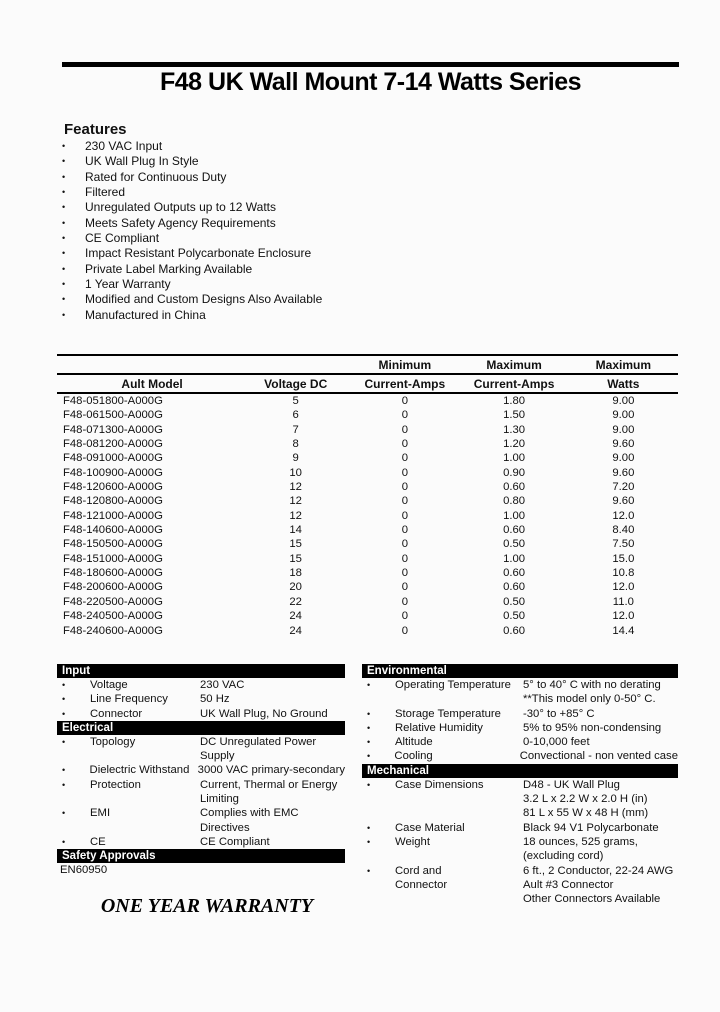 The height and width of the screenshot is (1012, 720). Describe the element at coordinates (520, 828) in the screenshot. I see `spec-row: • Case Material Black 94 V1 Polycarbonate` at that location.